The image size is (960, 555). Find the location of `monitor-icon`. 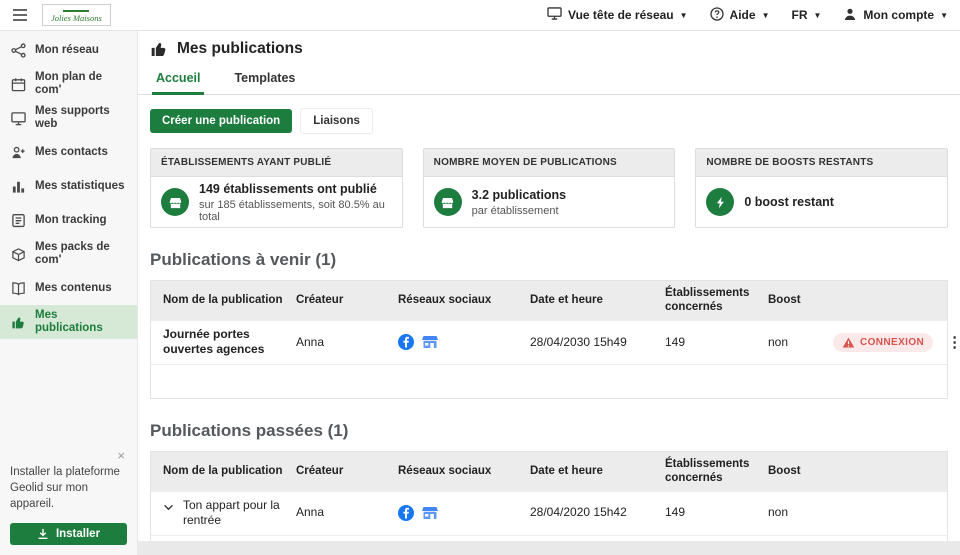

monitor-icon is located at coordinates (18, 118).